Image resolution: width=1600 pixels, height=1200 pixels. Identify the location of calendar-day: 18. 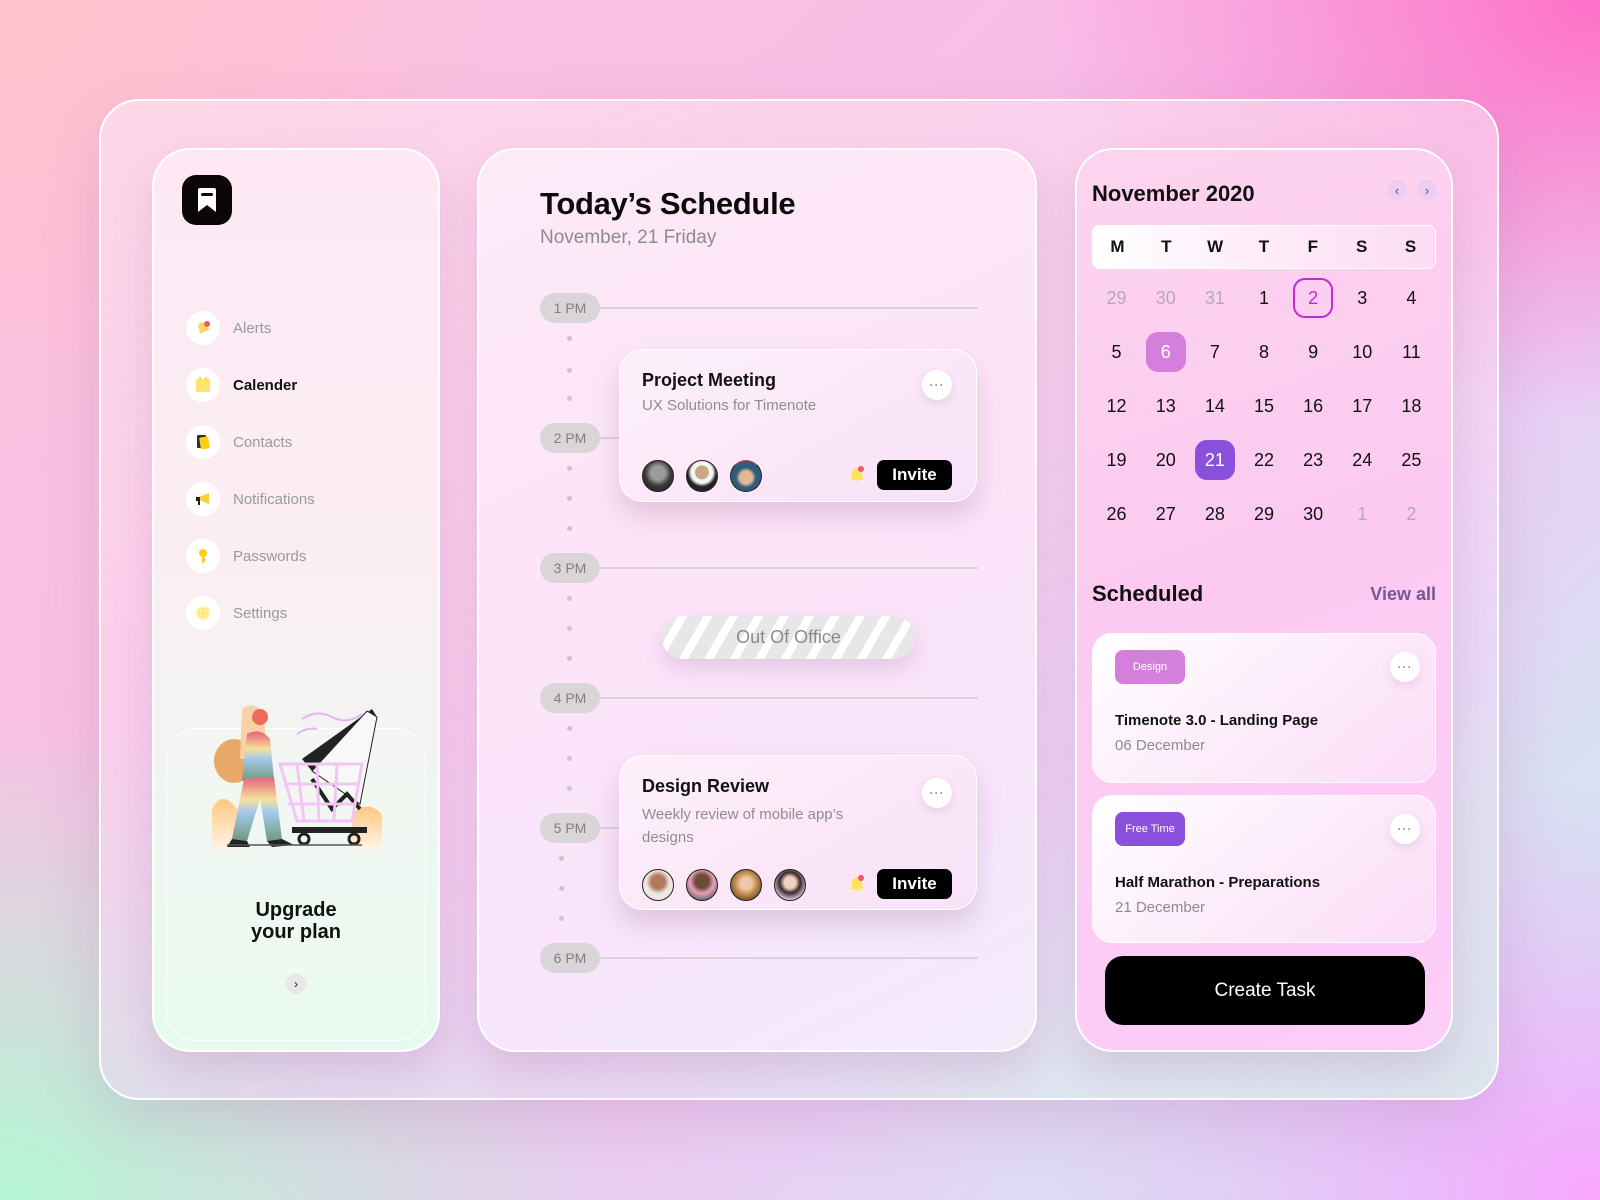
(1411, 406).